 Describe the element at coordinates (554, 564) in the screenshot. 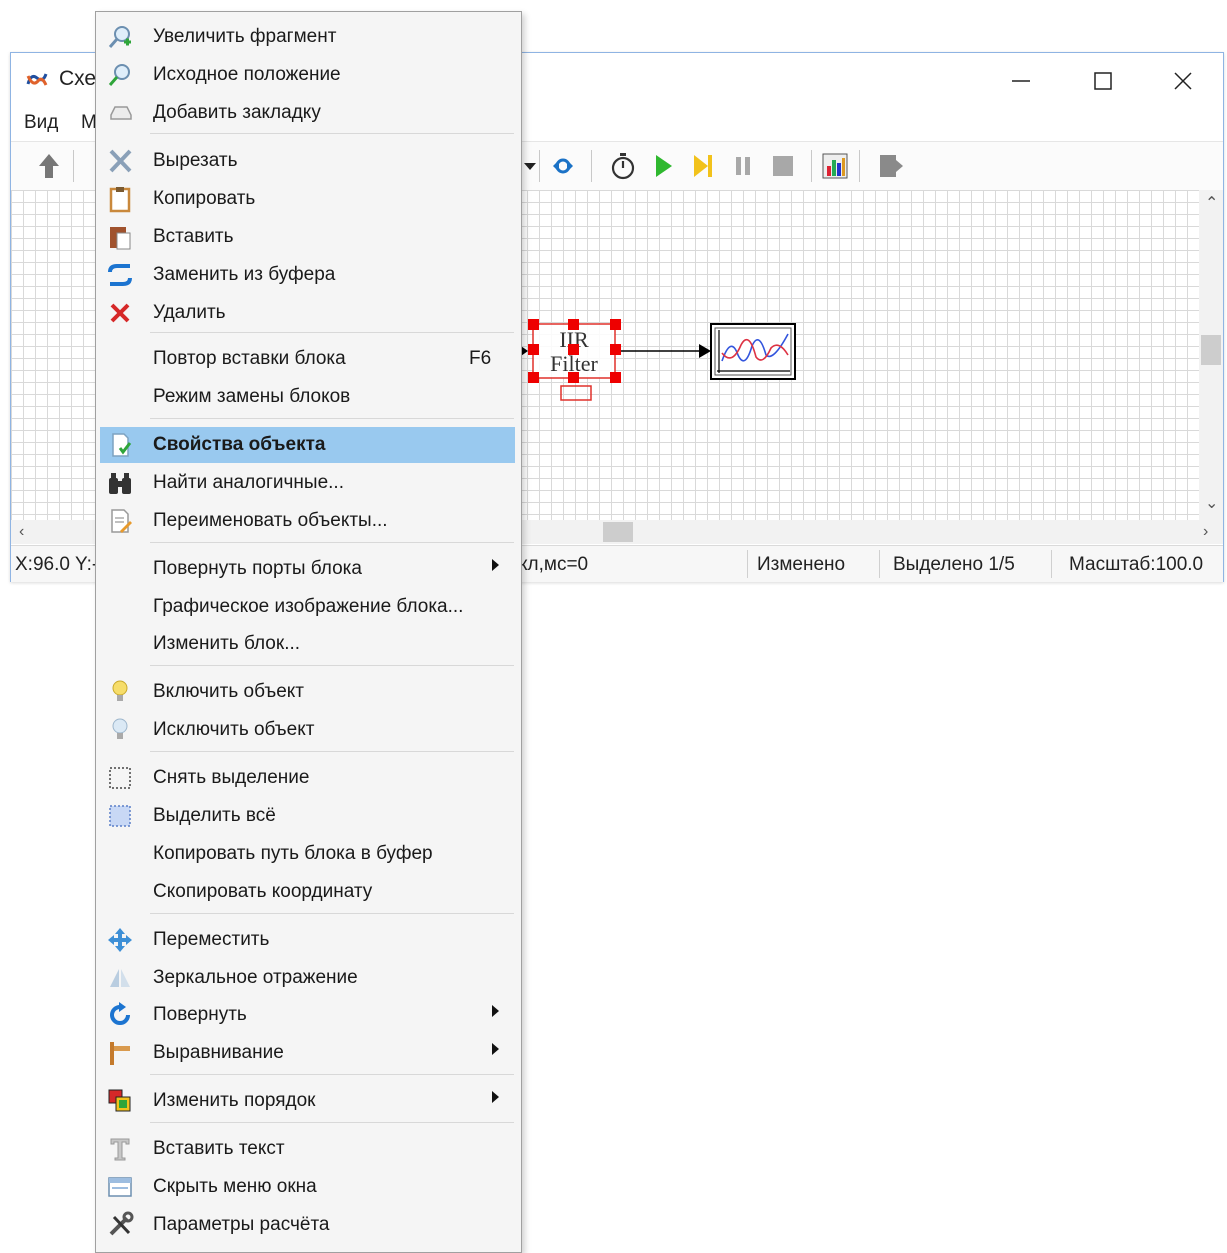

I see `status-step: кл,мс=0` at that location.